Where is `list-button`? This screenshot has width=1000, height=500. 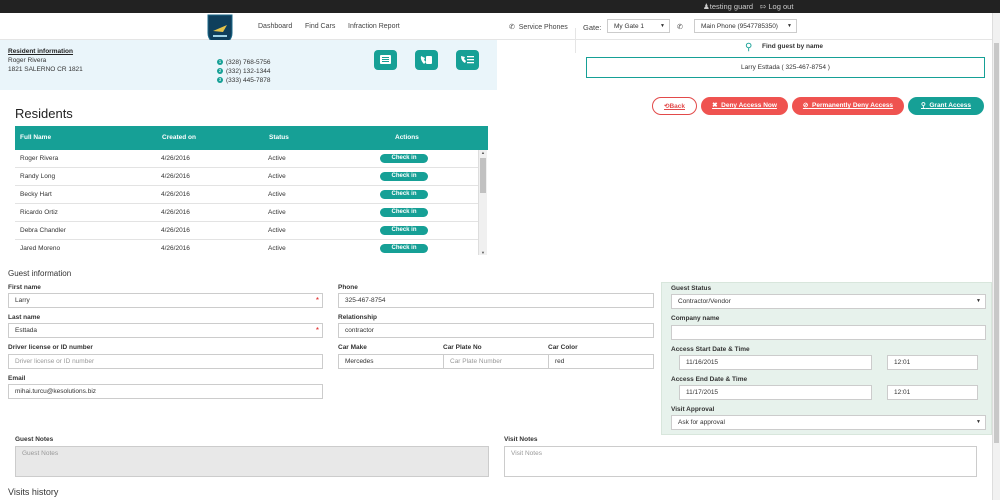 list-button is located at coordinates (385, 60).